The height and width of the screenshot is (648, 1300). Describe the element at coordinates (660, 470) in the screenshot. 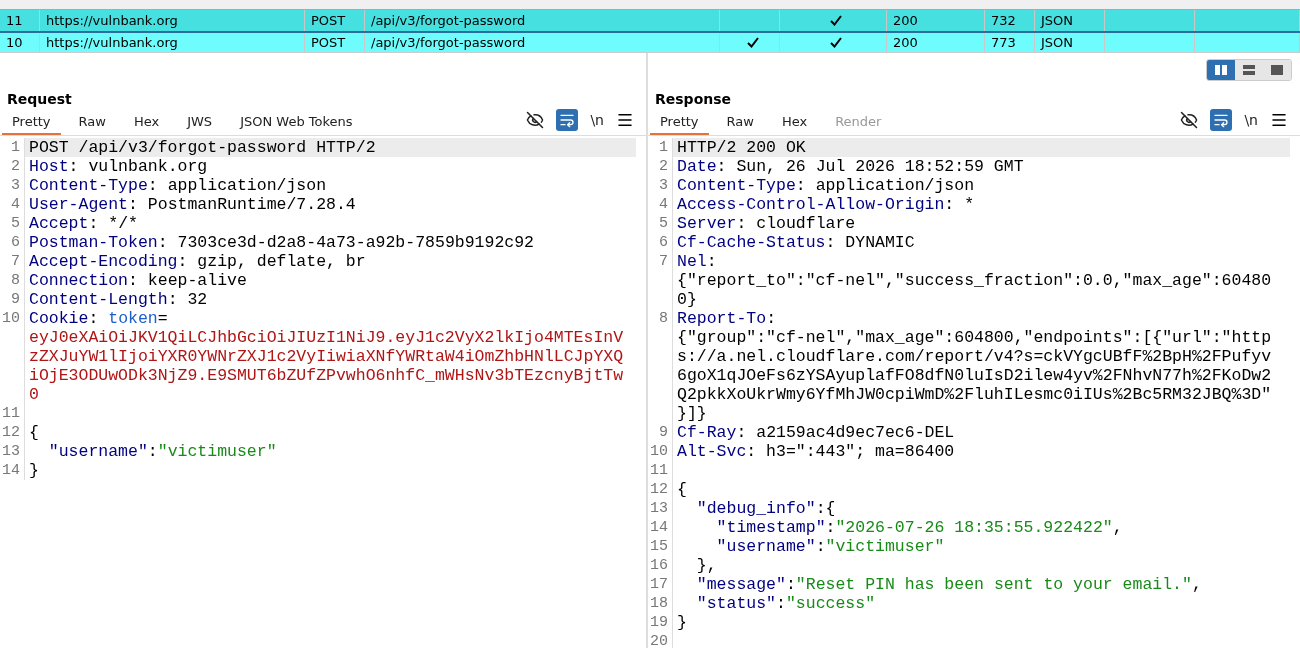

I see `line-number: 11` at that location.